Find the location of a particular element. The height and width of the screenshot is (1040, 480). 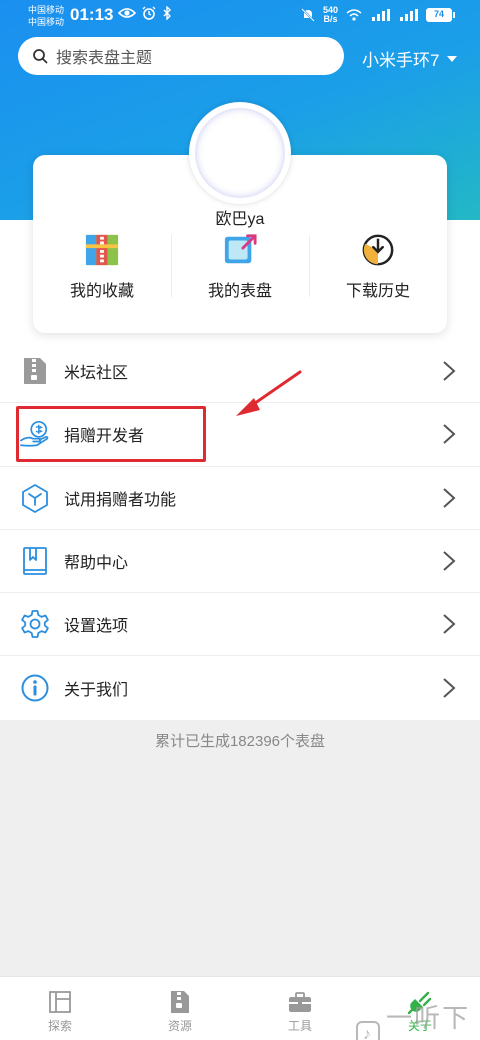

carrier-1: 中国移动 is located at coordinates (46, 10).